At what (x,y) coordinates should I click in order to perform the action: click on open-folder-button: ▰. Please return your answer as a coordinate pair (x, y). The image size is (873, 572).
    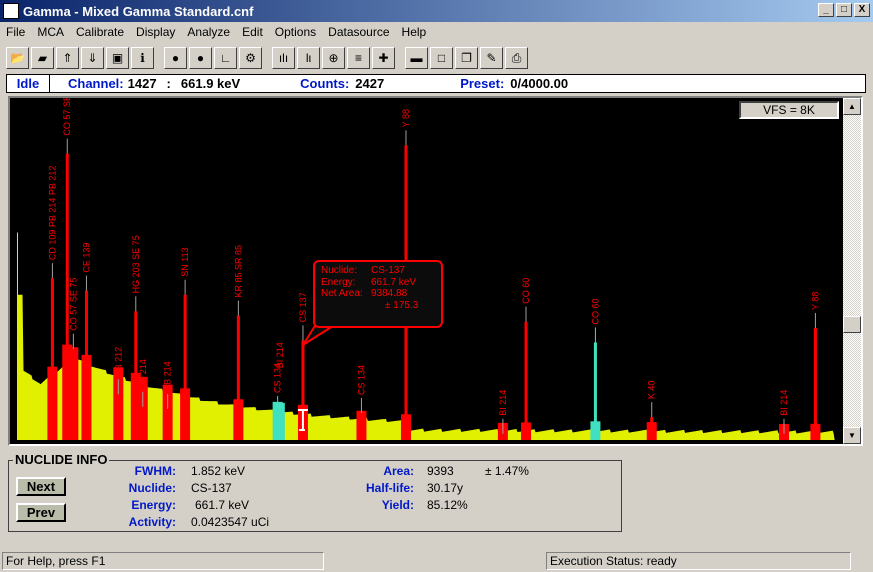
    Looking at the image, I should click on (42, 58).